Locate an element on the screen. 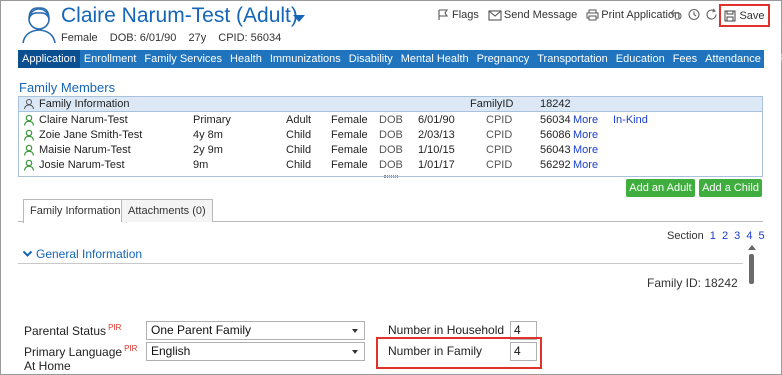 Image resolution: width=782 pixels, height=375 pixels. section-nav-label: Section is located at coordinates (685, 236).